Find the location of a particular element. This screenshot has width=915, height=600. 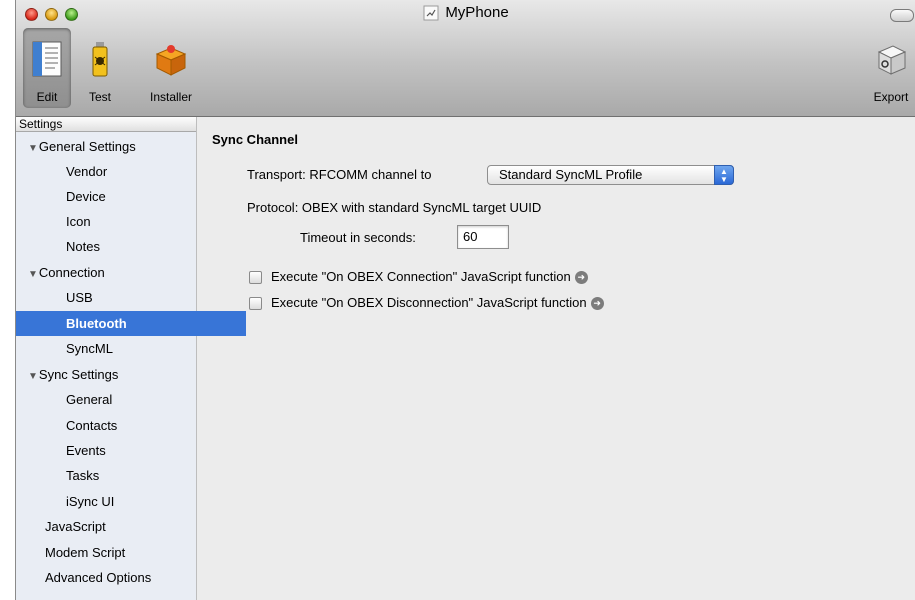

sidebar-group-sync-settings: ▼Sync Settings is located at coordinates (112, 374).